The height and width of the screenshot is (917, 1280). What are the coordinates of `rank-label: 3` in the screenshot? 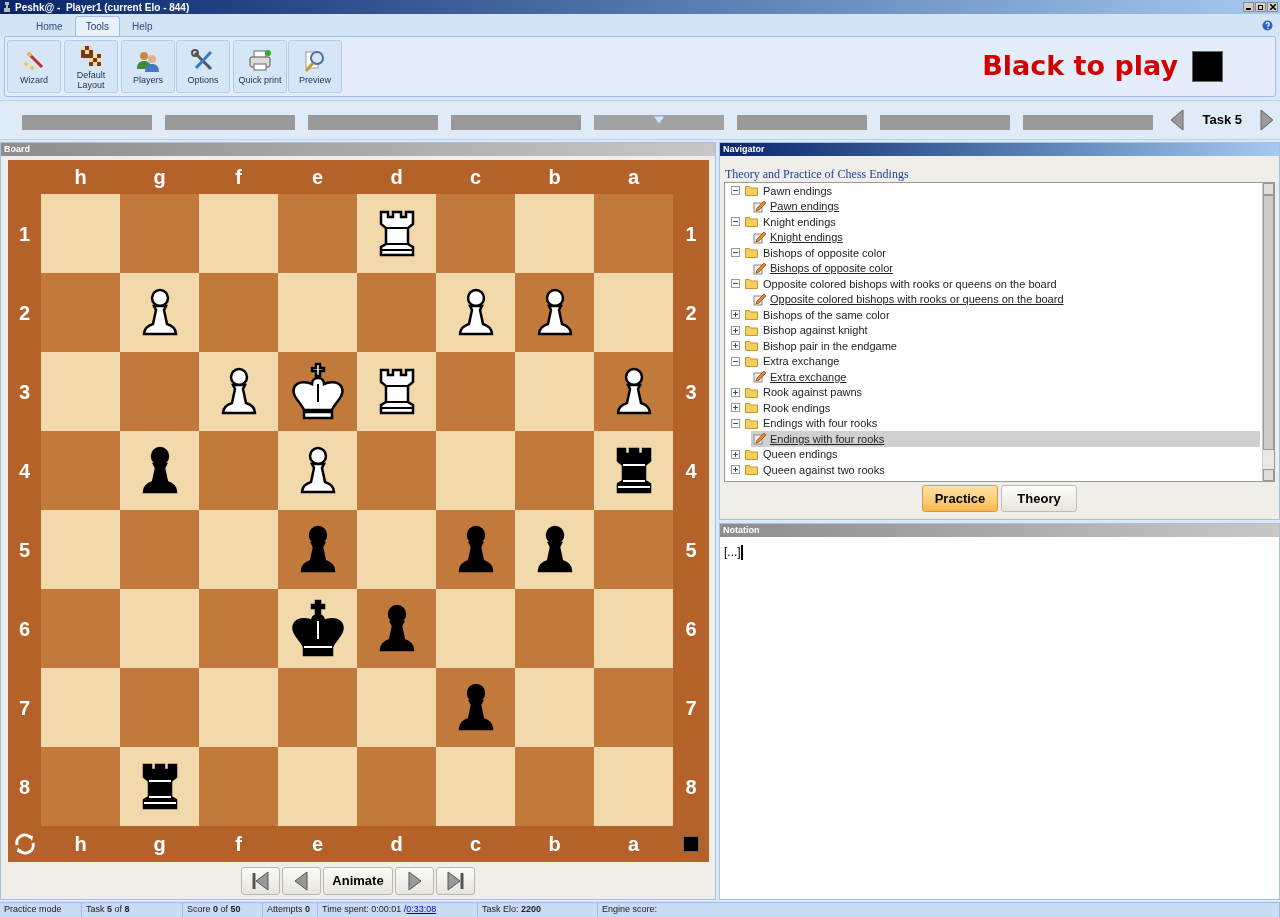 It's located at (24, 392).